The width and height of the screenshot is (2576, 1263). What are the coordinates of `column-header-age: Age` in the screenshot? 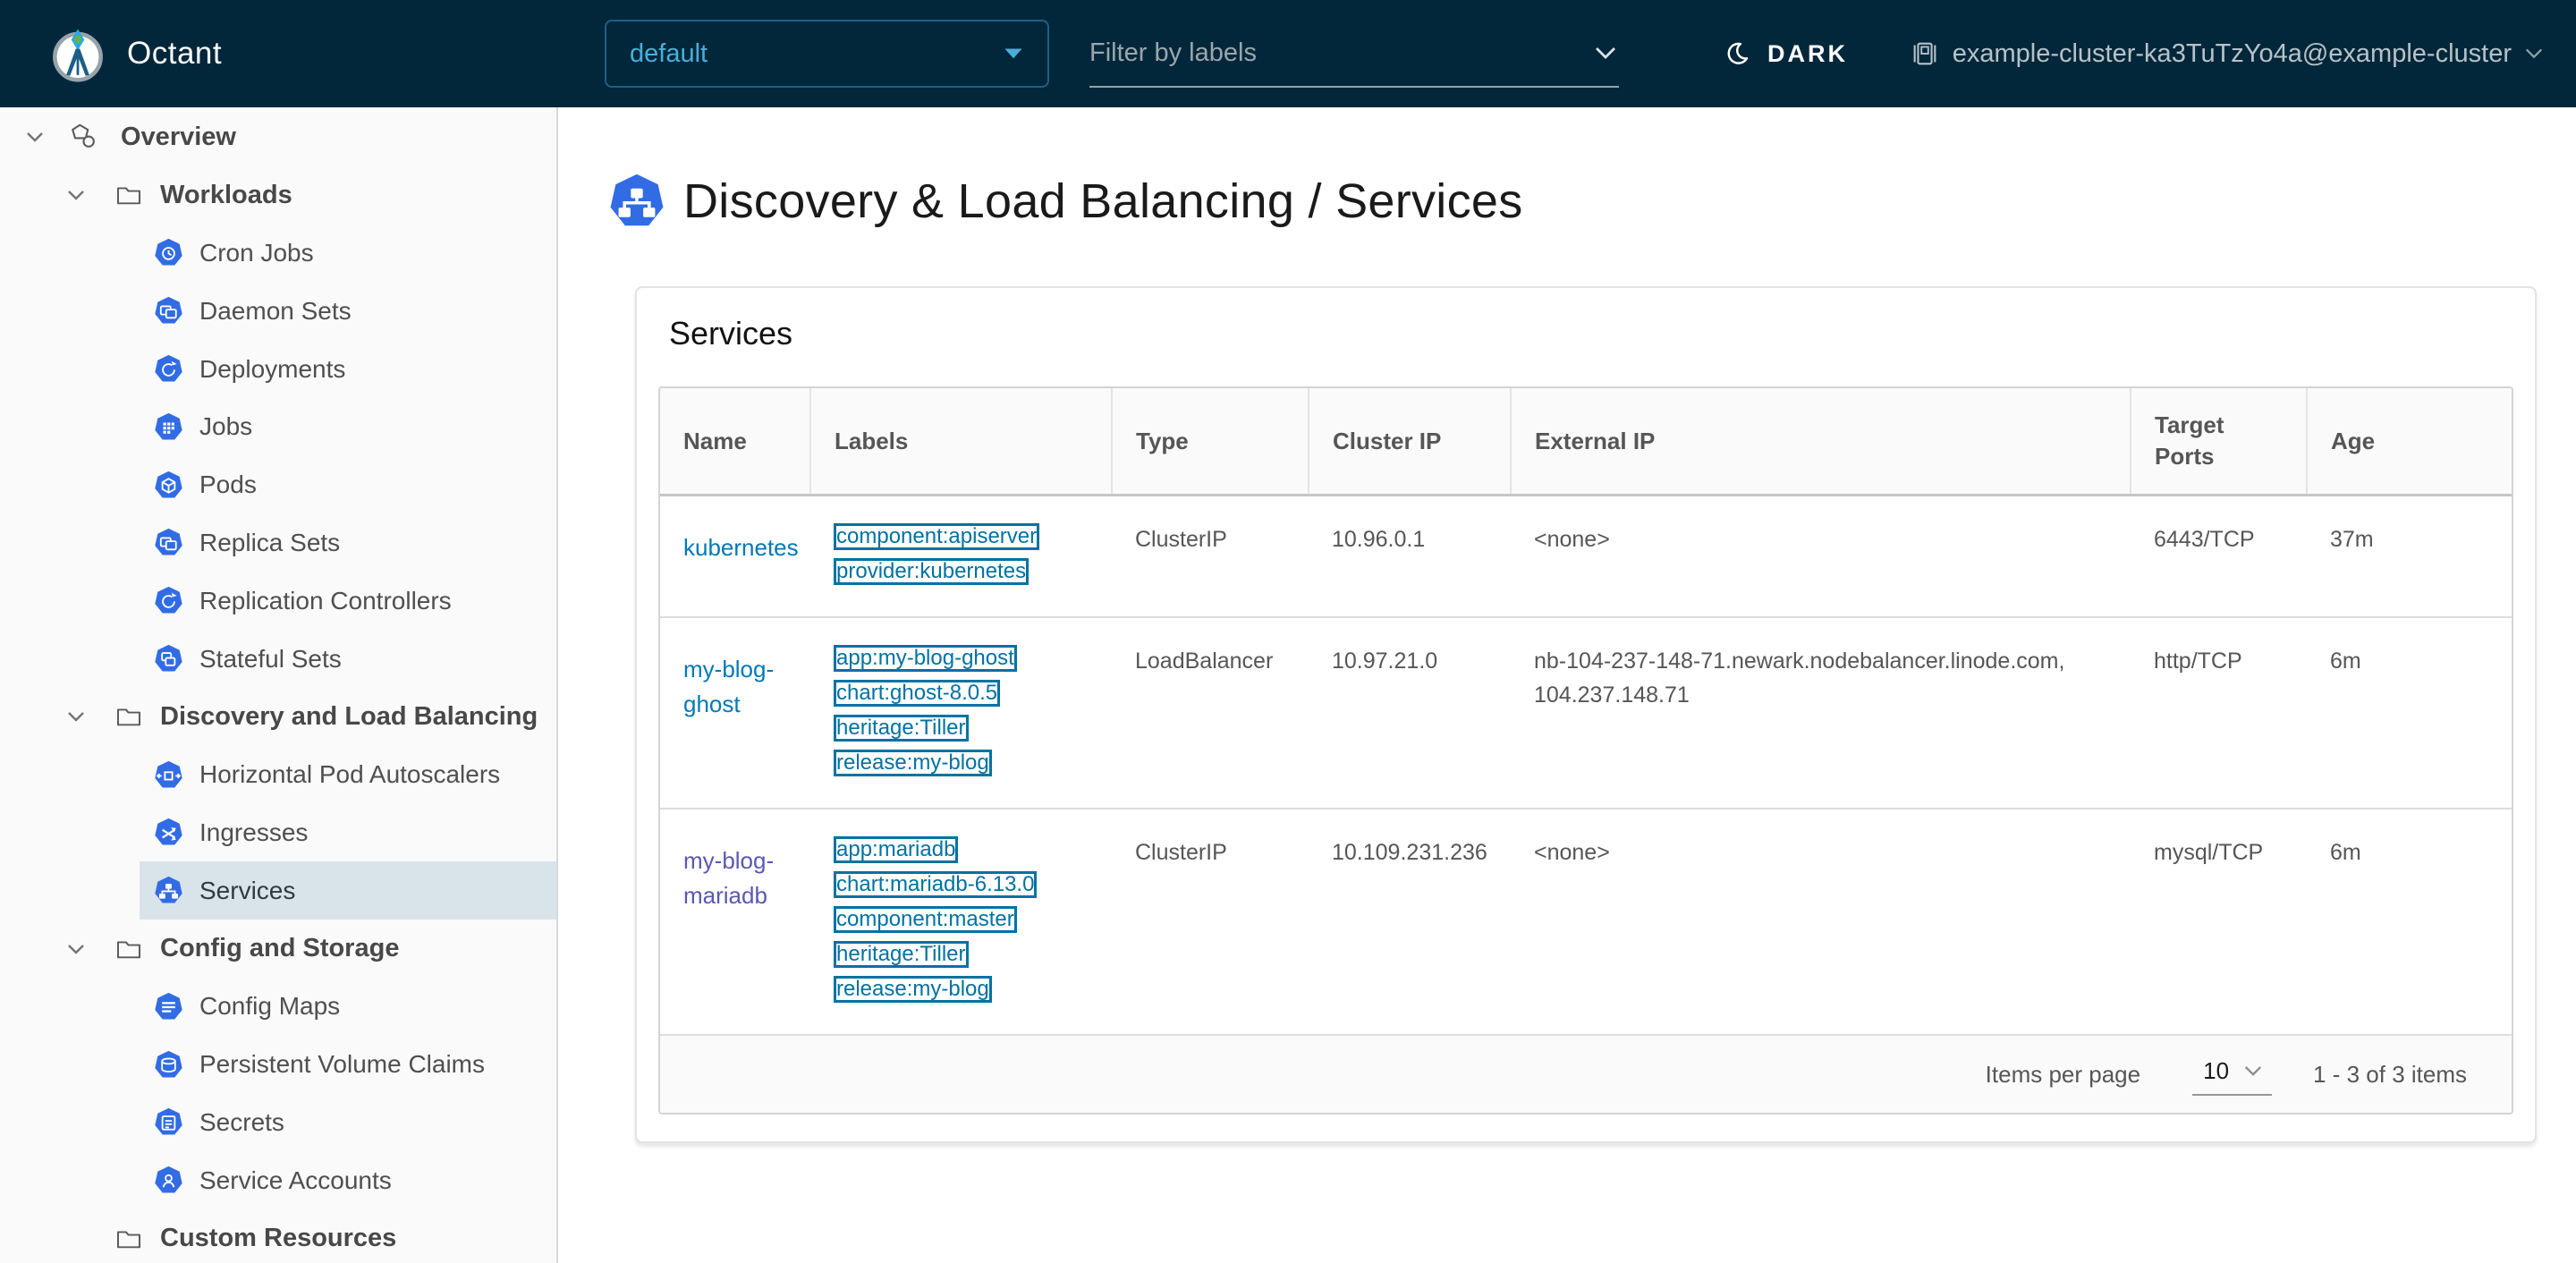 It's located at (2409, 442).